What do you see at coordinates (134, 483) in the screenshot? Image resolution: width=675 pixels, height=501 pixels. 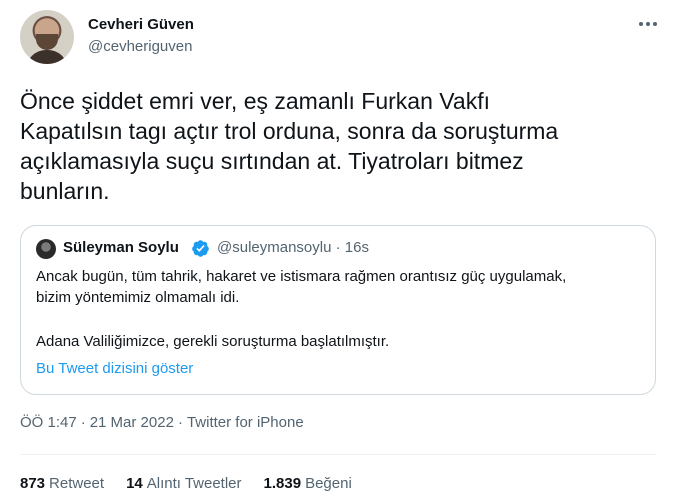 I see `quotes-count: 14` at bounding box center [134, 483].